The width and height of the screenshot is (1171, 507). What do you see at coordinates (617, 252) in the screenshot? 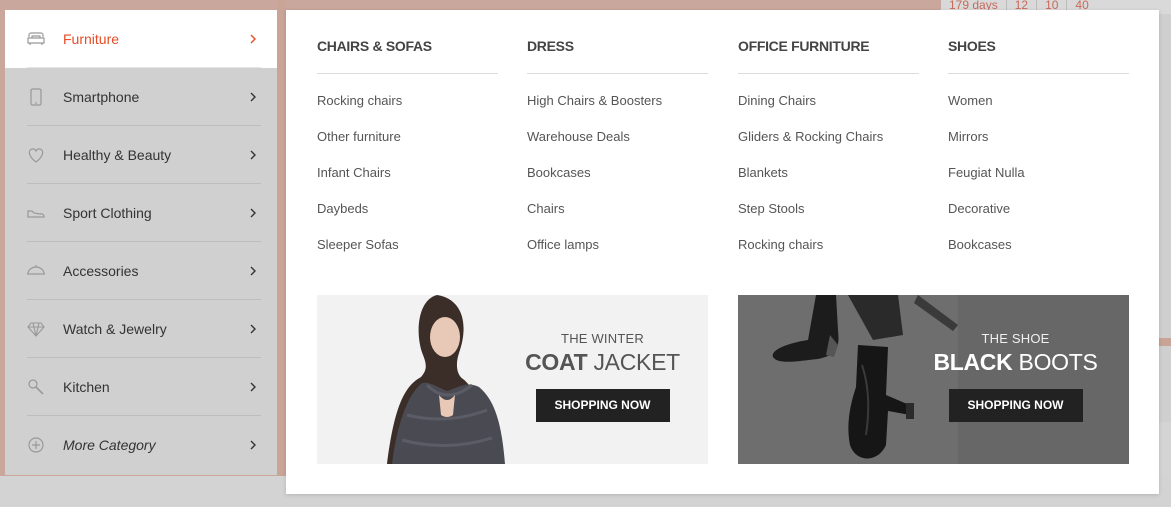
I see `menu-link: Office lamps` at bounding box center [617, 252].